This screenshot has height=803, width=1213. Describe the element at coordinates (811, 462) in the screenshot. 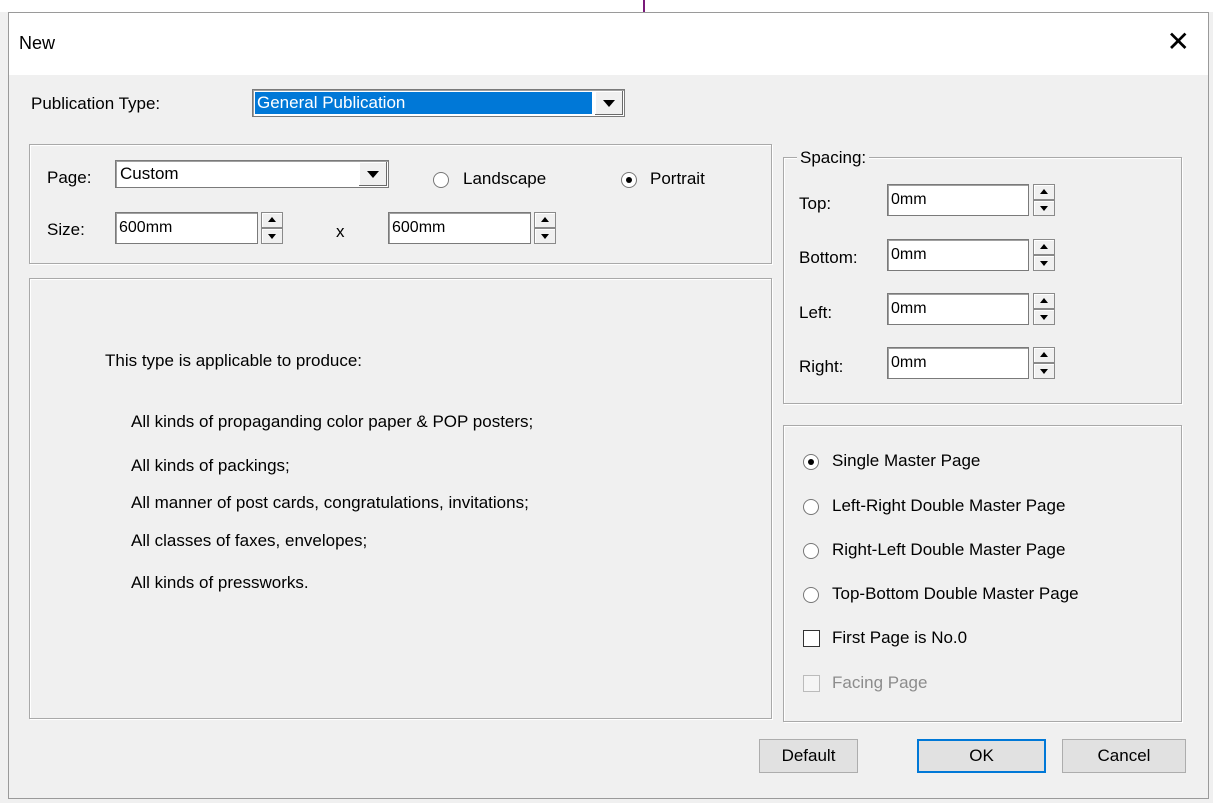

I see `single-master-radio` at that location.